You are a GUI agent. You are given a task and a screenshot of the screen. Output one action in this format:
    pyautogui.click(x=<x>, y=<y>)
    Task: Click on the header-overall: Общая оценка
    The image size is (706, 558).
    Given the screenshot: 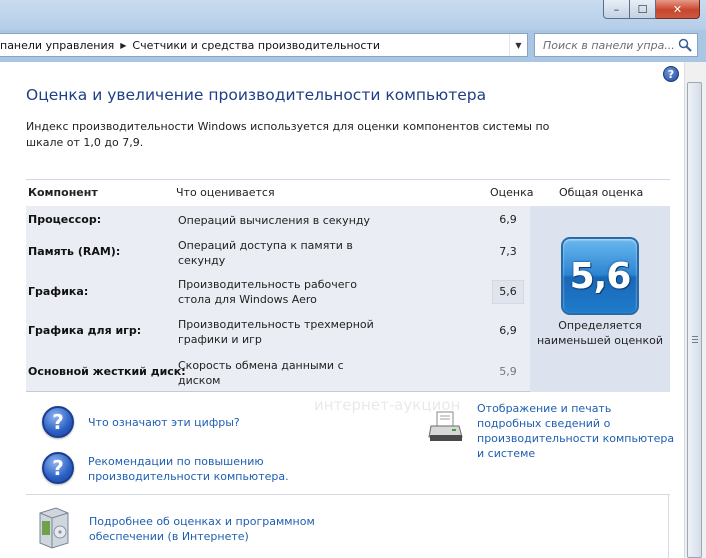 What is the action you would take?
    pyautogui.click(x=601, y=192)
    